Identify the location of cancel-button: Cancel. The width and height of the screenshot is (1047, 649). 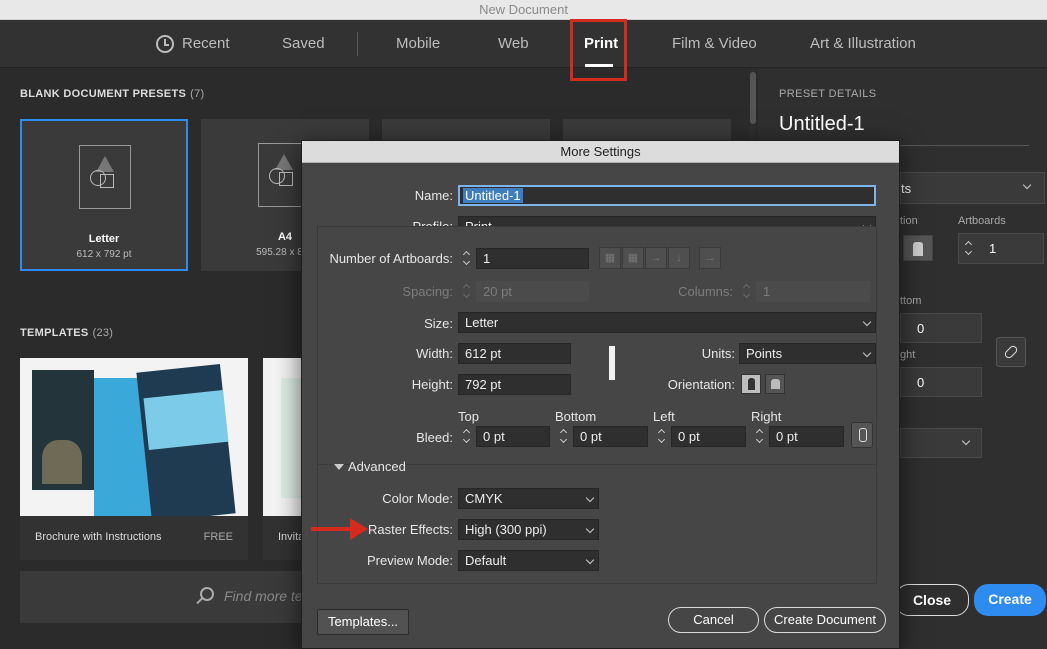
(713, 620).